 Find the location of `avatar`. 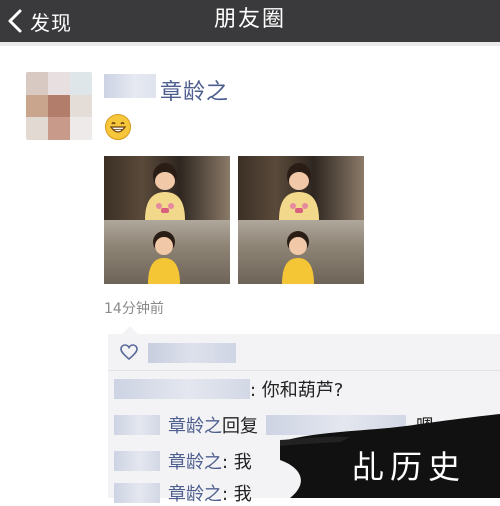

avatar is located at coordinates (59, 106).